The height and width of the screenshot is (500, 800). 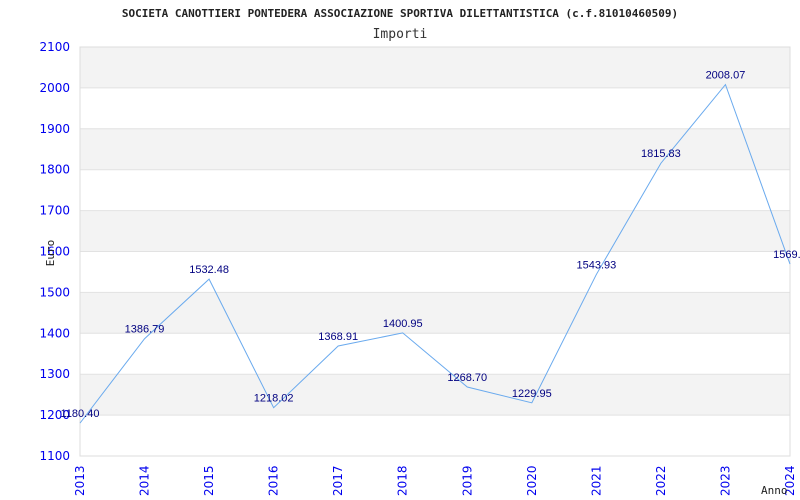 I want to click on x-tick-label: 2023, so click(x=725, y=480).